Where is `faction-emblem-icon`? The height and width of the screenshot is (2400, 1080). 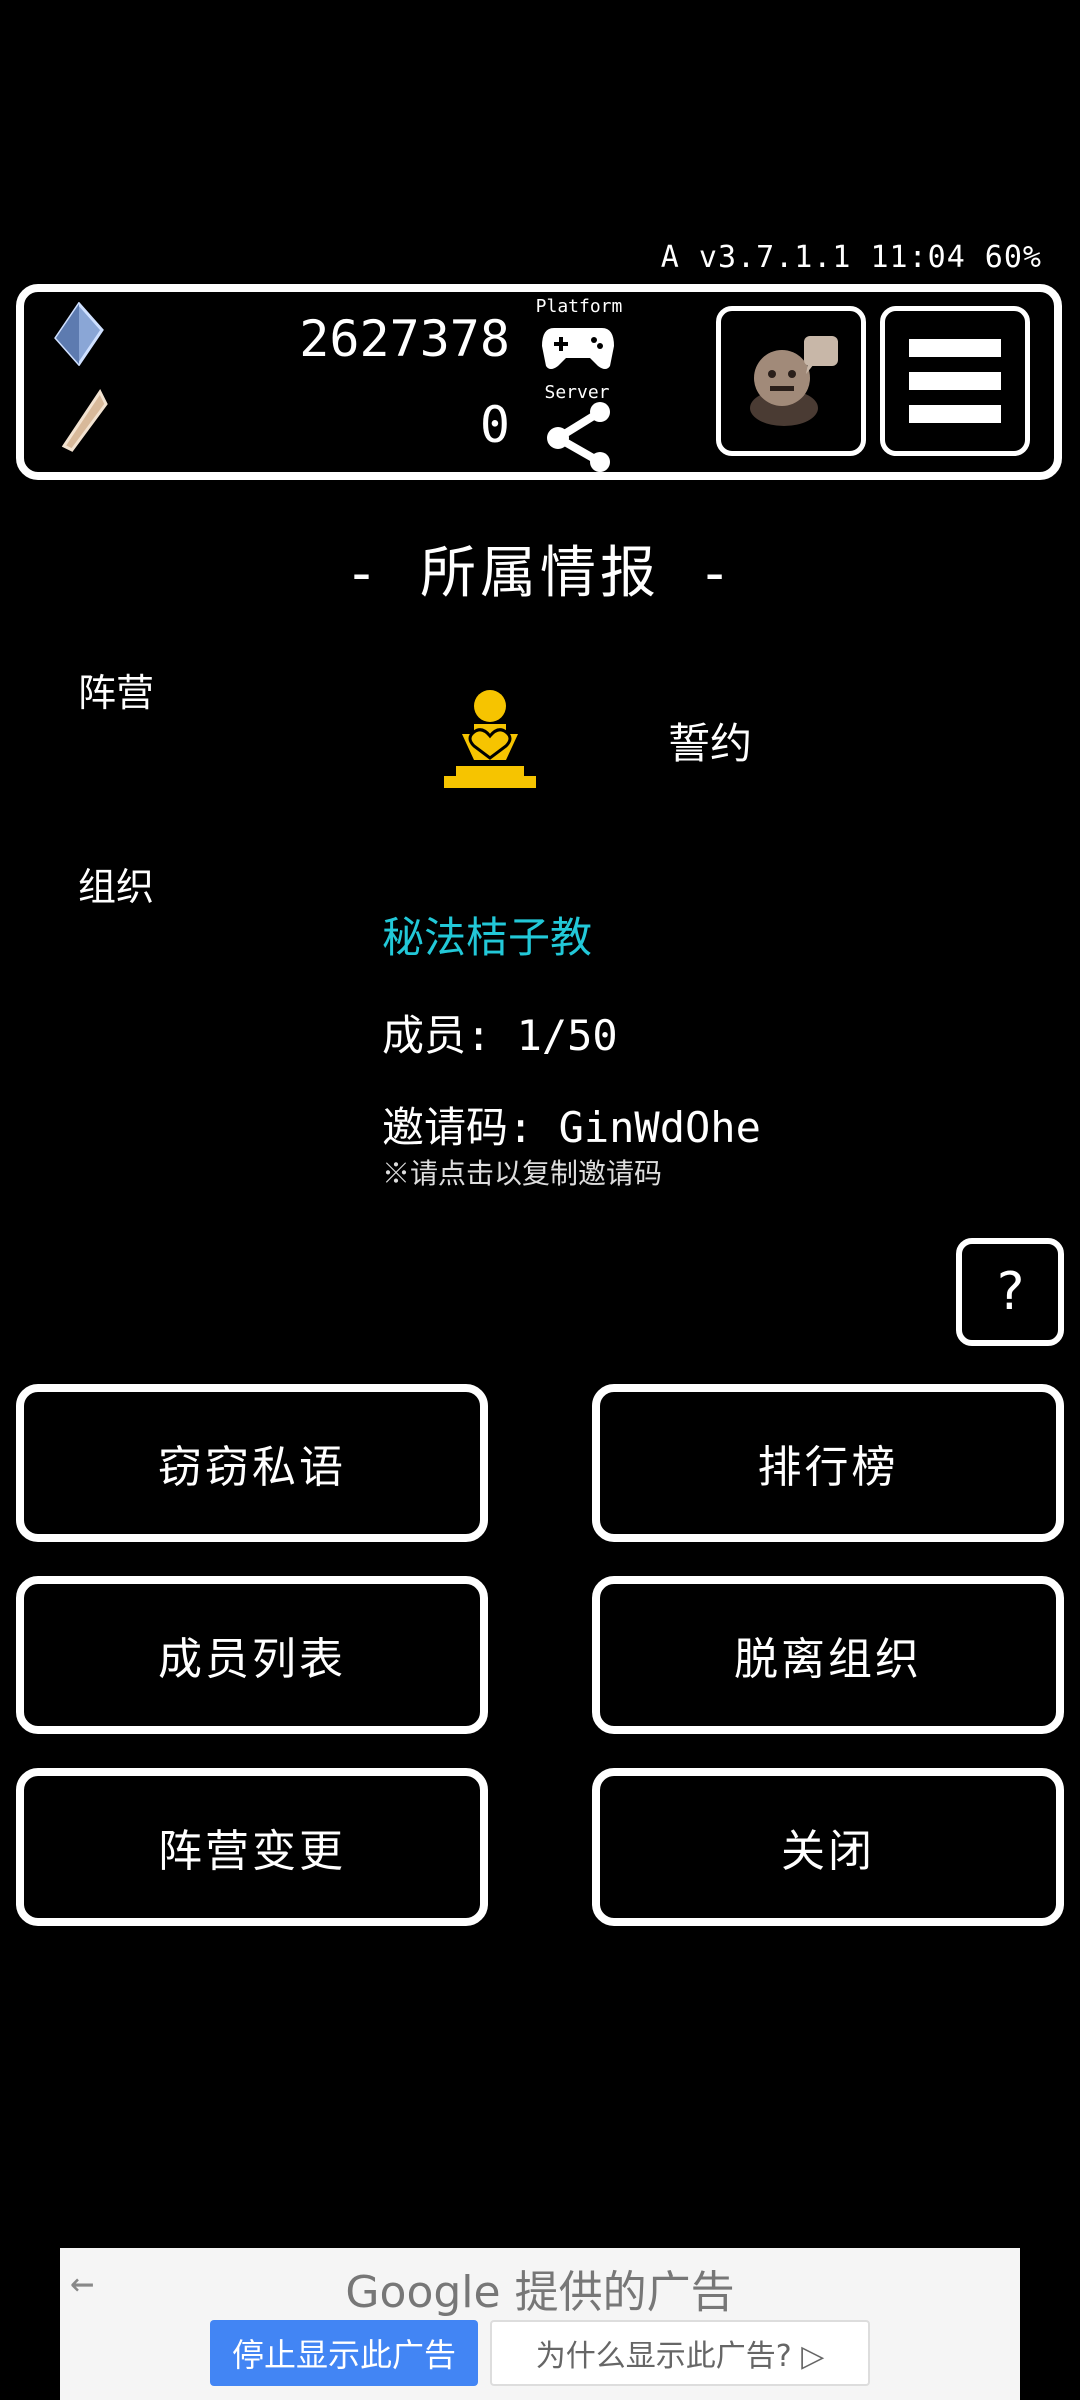 faction-emblem-icon is located at coordinates (490, 739).